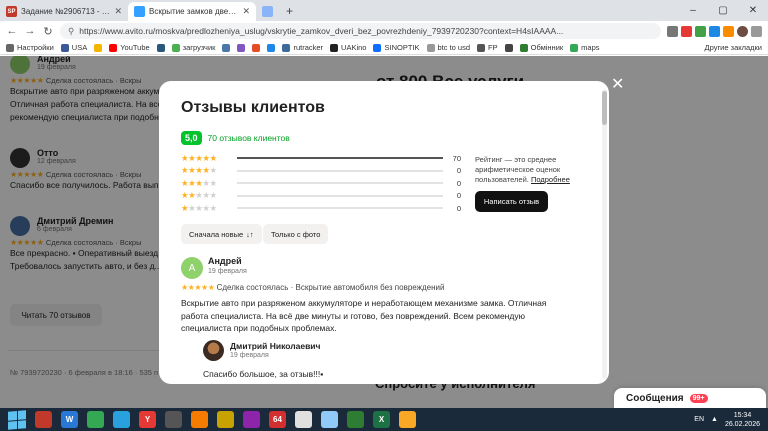  What do you see at coordinates (617, 85) in the screenshot?
I see `close-modal-icon: ✕` at bounding box center [617, 85].